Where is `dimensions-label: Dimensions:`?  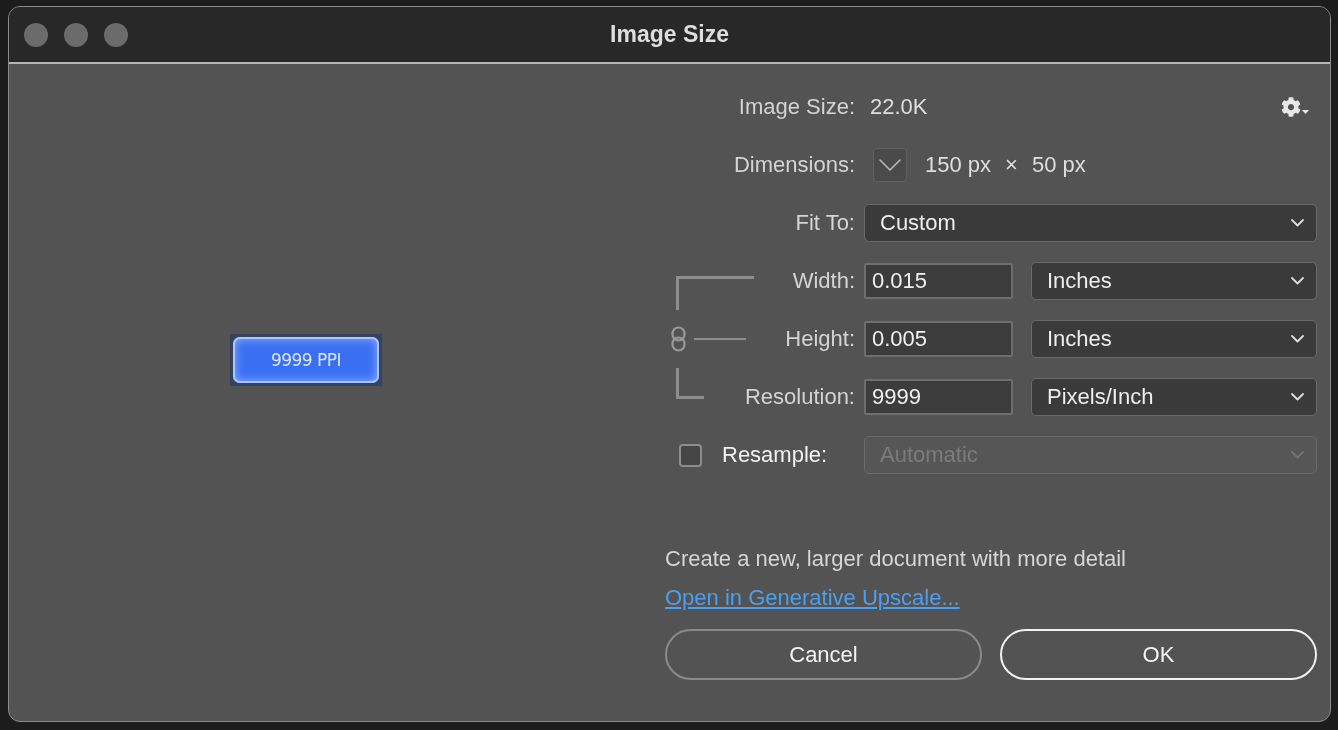
dimensions-label: Dimensions: is located at coordinates (794, 165).